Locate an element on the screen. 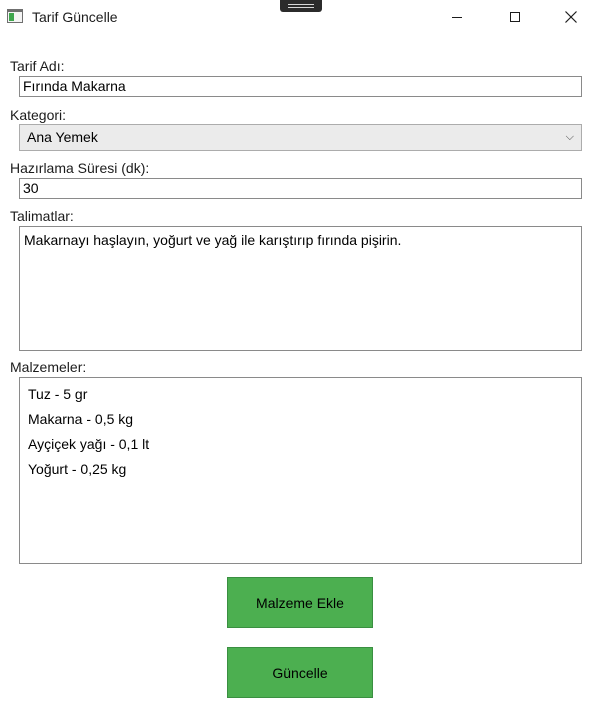  list-item: Makarna - 0,5 kg is located at coordinates (300, 419).